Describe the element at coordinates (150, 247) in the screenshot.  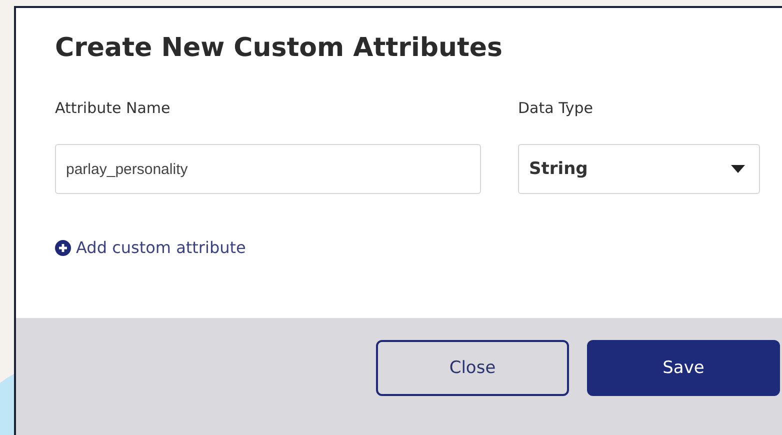
I see `add-attribute-link: Add custom attribute` at that location.